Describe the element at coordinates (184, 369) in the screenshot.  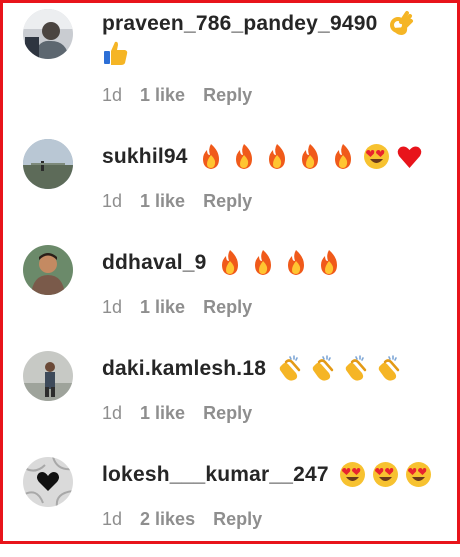
I see `username: daki.kamlesh.18` at that location.